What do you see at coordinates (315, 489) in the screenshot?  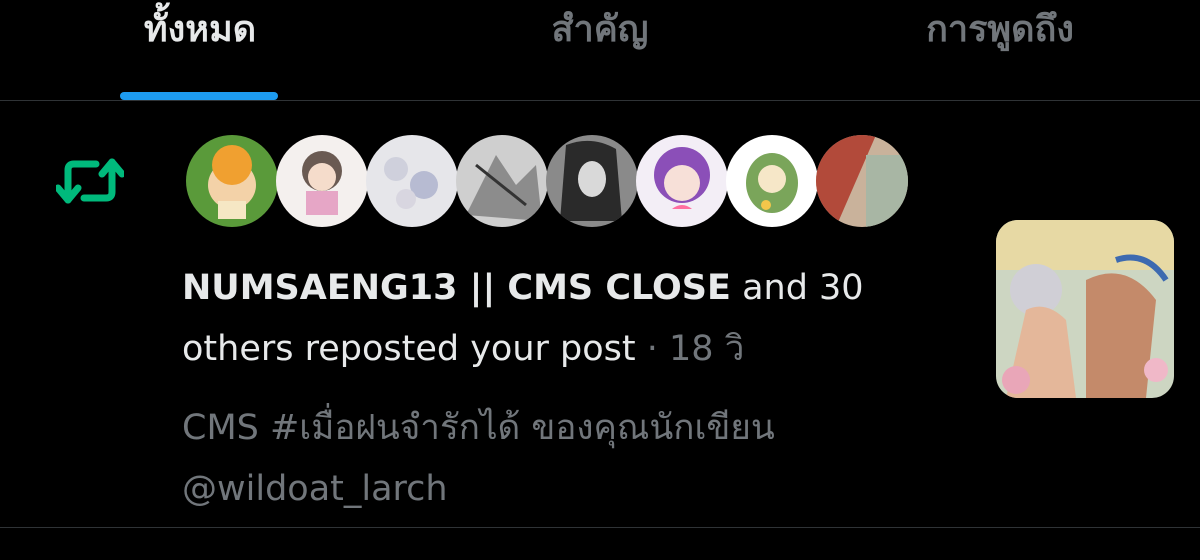 I see `post-preview-handle: @wildoat_larch` at bounding box center [315, 489].